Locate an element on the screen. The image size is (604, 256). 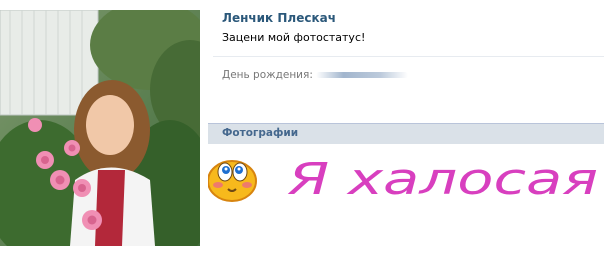
birthday-value-blurred is located at coordinates (362, 75).